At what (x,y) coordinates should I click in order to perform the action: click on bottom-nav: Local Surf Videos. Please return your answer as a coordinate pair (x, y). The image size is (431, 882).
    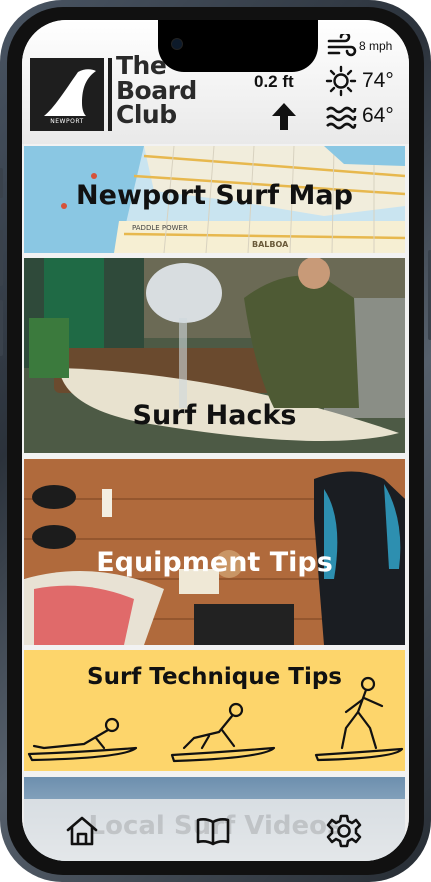
    Looking at the image, I should click on (215, 830).